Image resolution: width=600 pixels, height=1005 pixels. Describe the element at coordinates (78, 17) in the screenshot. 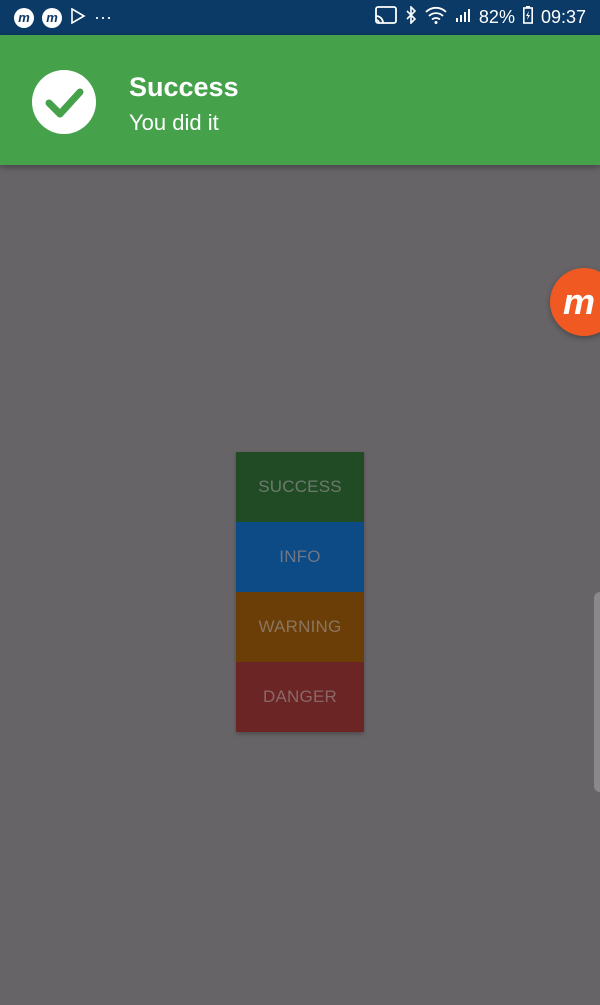

I see `play-store-icon` at that location.